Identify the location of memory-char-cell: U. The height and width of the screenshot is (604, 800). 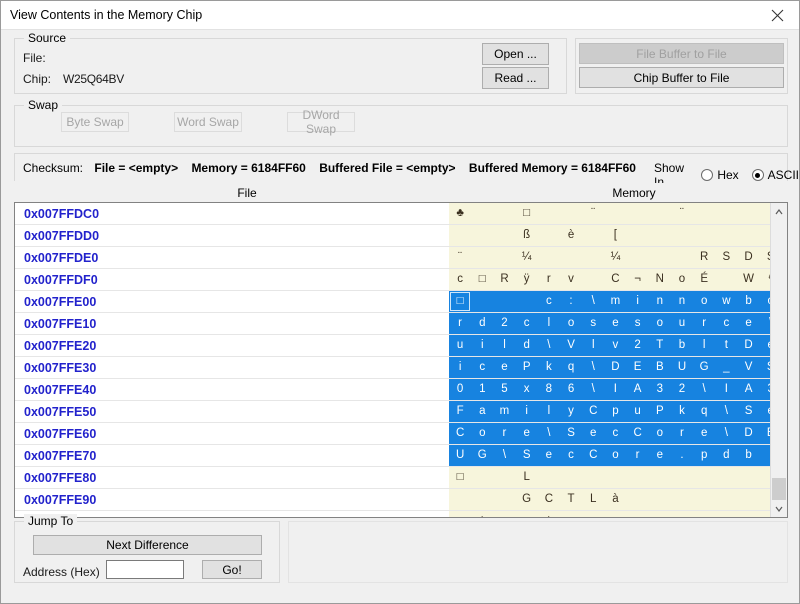
(460, 455).